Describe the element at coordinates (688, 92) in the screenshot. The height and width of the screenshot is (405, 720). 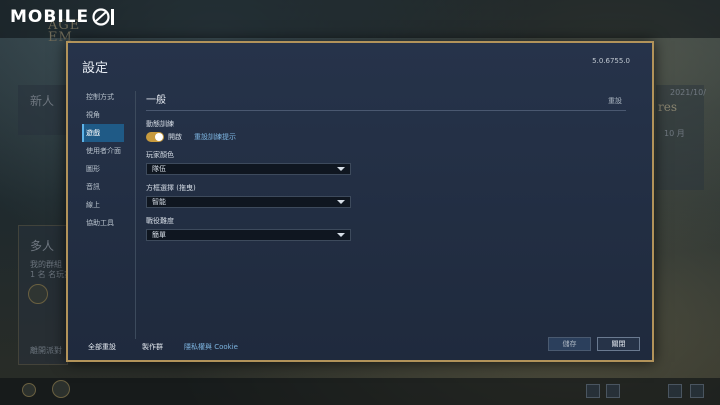
I see `background-news-date: 2021/10/` at that location.